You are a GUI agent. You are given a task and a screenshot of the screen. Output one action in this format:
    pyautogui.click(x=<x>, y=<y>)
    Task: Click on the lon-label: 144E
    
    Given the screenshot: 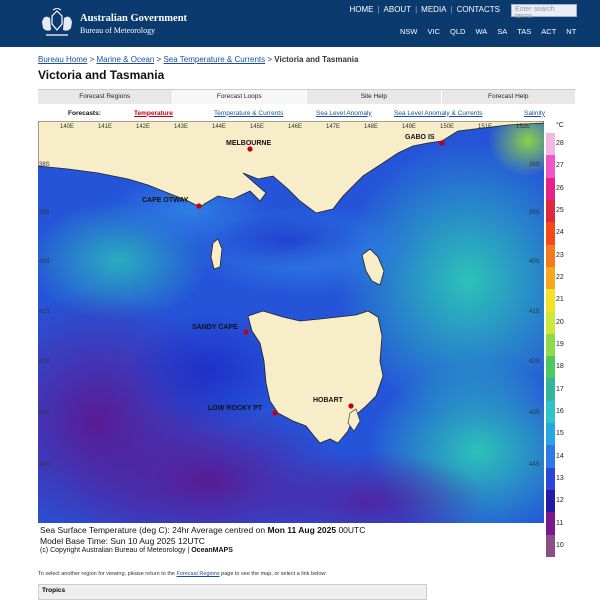 What is the action you would take?
    pyautogui.click(x=219, y=127)
    